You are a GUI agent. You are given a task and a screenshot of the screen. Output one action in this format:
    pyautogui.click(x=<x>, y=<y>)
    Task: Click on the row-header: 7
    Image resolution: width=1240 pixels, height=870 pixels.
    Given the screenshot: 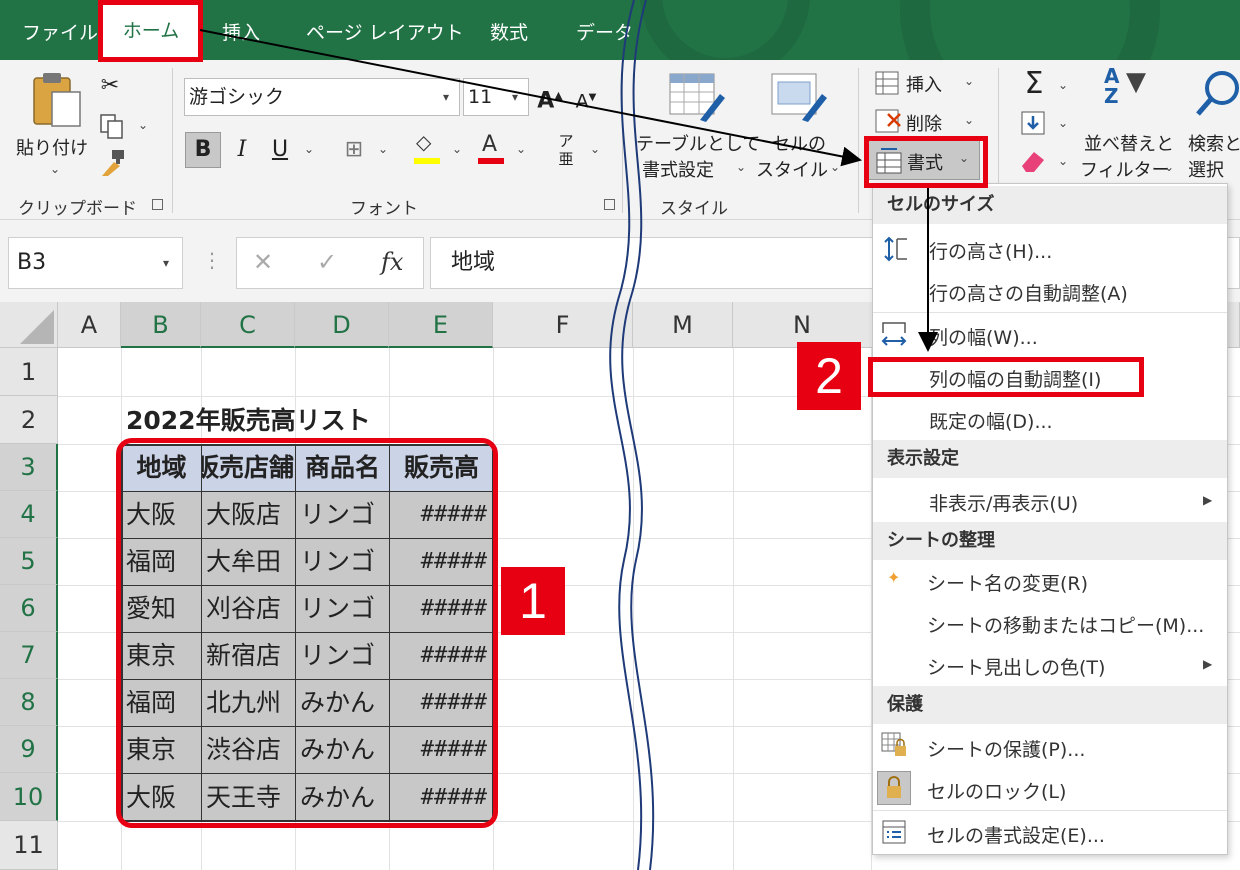 What is the action you would take?
    pyautogui.click(x=29, y=655)
    